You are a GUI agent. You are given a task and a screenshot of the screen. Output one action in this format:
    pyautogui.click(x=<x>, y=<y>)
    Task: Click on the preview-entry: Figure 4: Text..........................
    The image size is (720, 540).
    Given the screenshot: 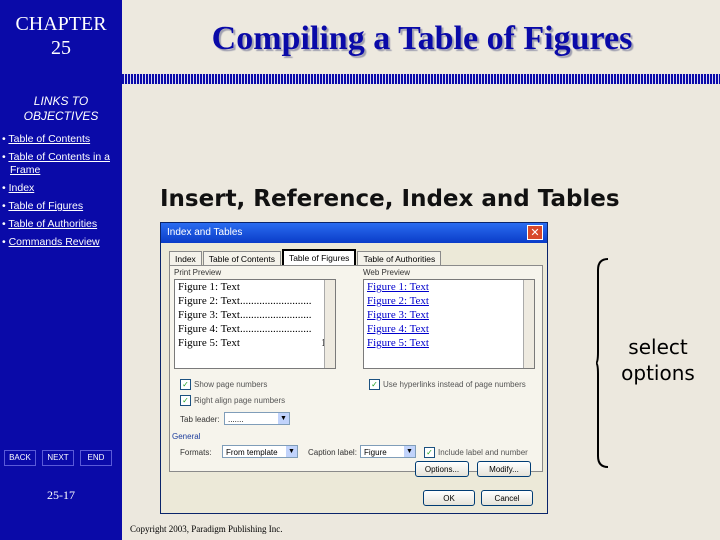 What is the action you would take?
    pyautogui.click(x=245, y=329)
    